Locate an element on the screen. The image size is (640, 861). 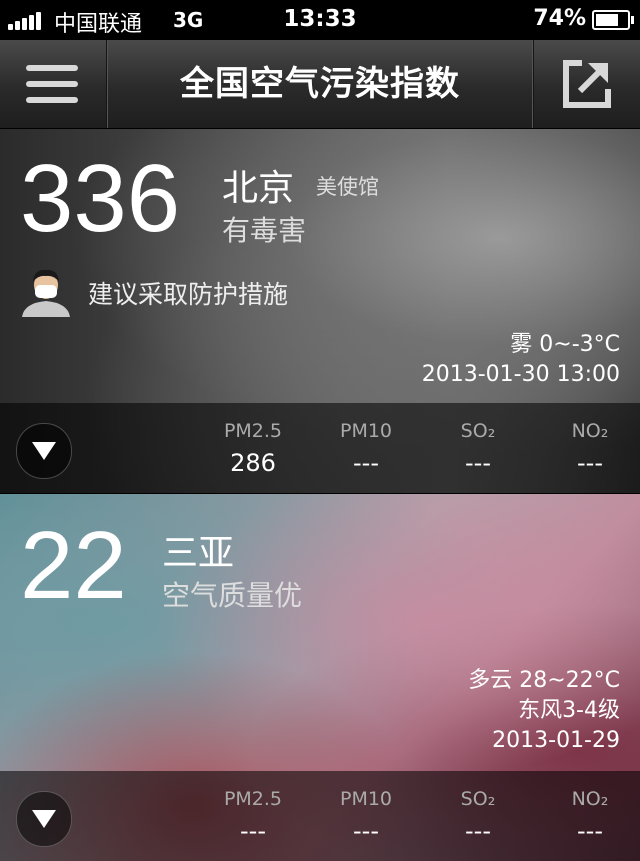
share-icon is located at coordinates (587, 84).